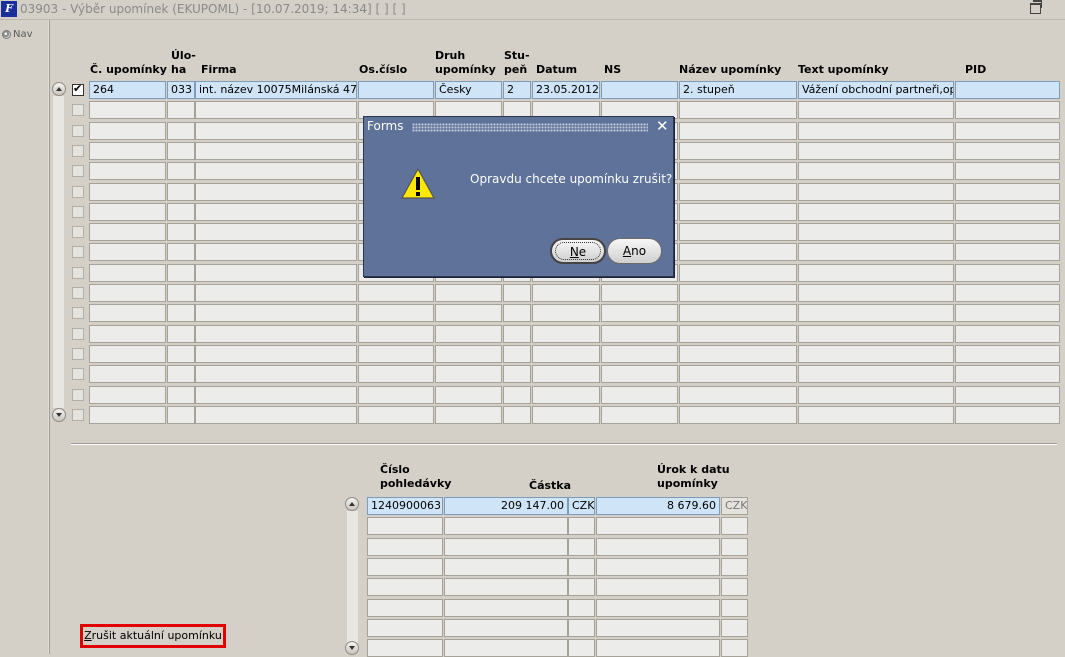  What do you see at coordinates (352, 504) in the screenshot?
I see `detail-scroll-up-icon` at bounding box center [352, 504].